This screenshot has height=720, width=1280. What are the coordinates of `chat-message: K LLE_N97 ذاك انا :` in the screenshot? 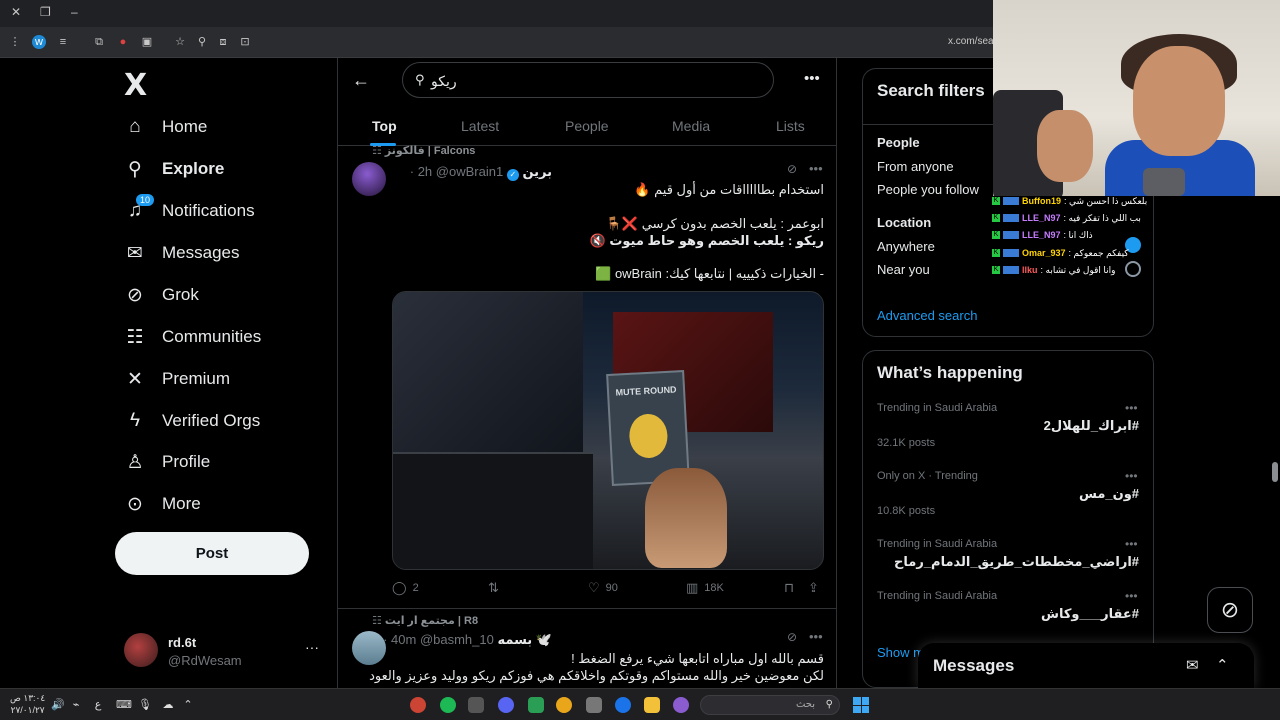 It's located at (1042, 234).